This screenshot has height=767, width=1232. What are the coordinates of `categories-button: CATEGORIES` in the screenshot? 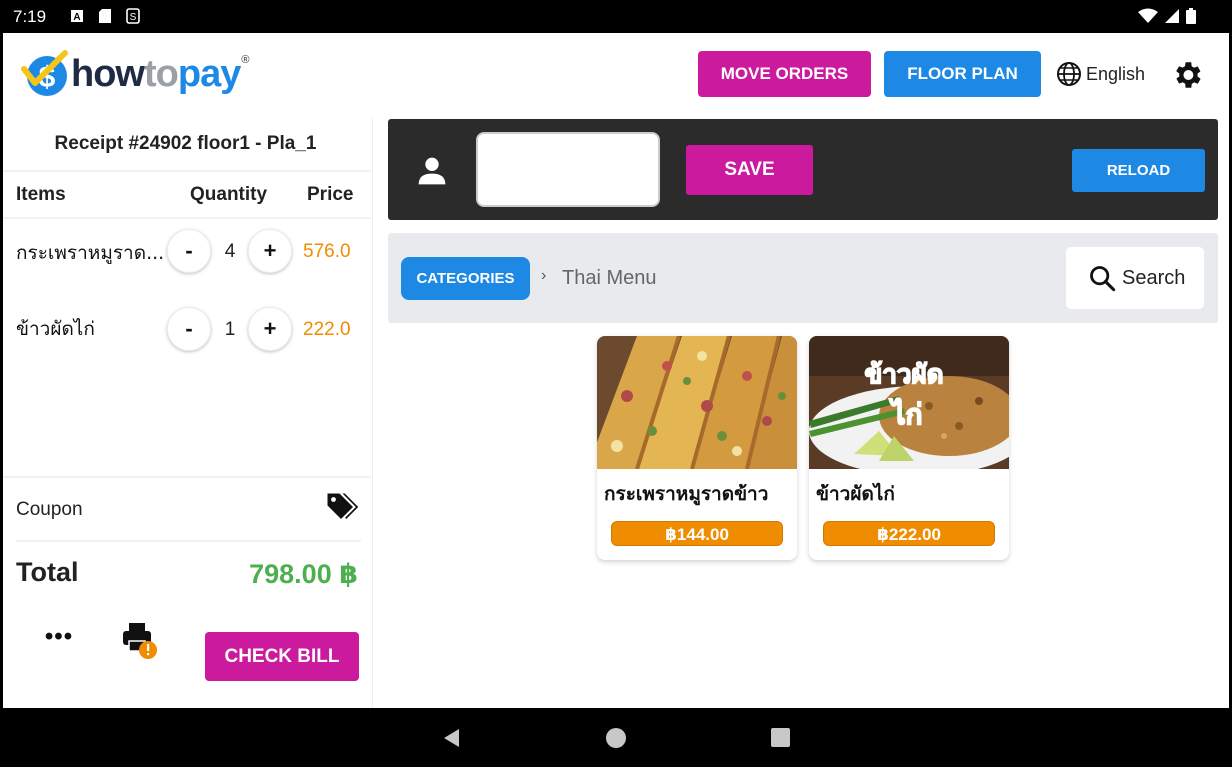 It's located at (465, 278).